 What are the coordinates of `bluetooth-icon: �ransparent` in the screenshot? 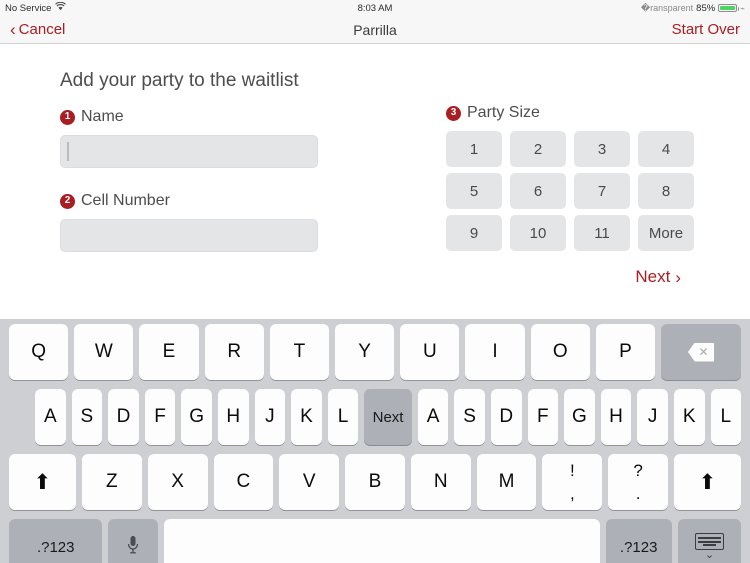 It's located at (667, 7).